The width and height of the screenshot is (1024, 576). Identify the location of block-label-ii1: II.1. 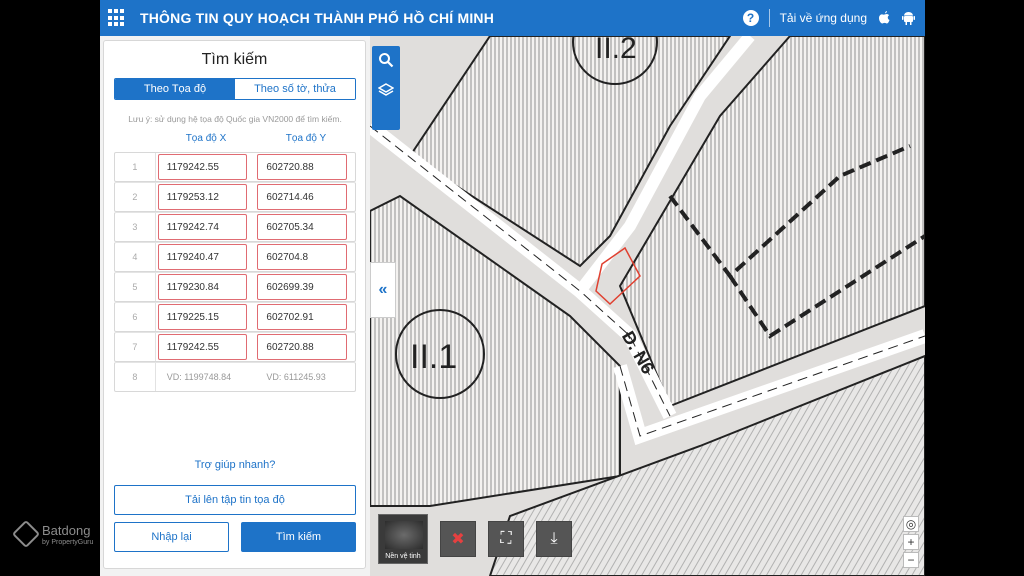
(433, 357).